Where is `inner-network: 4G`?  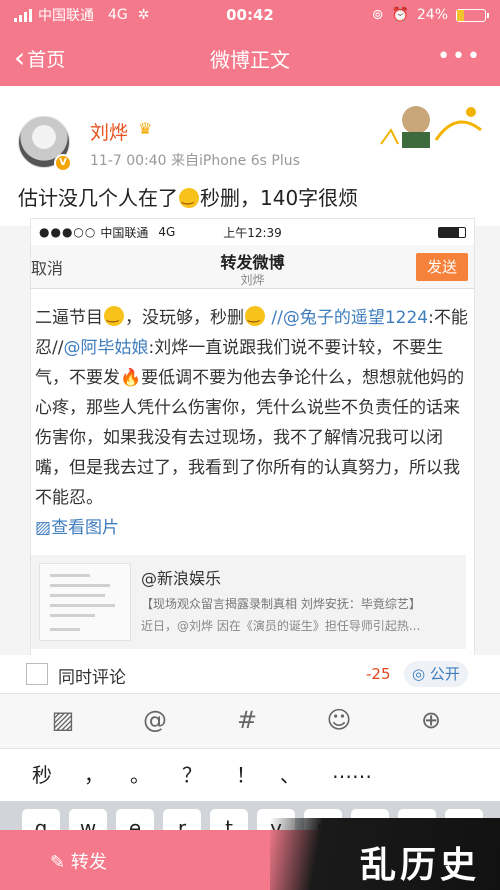
inner-network: 4G is located at coordinates (167, 232).